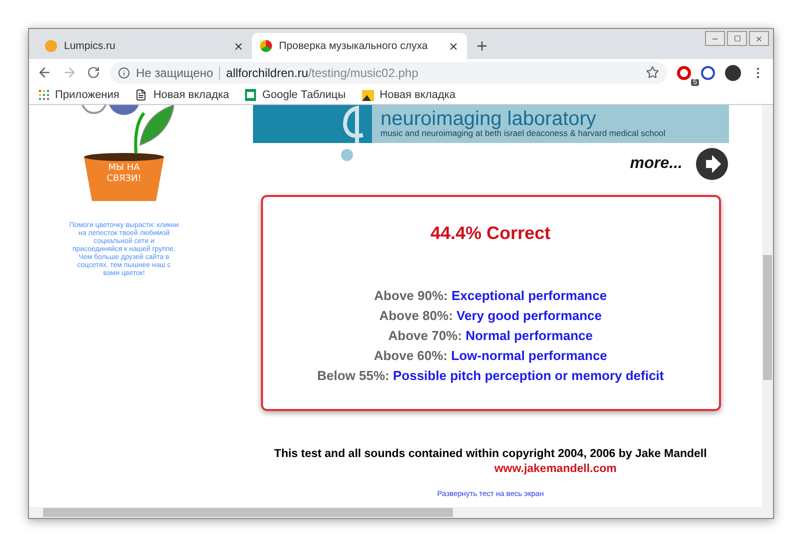 The width and height of the screenshot is (800, 545). I want to click on browser-tab: Проверка музыкального слуха, so click(359, 46).